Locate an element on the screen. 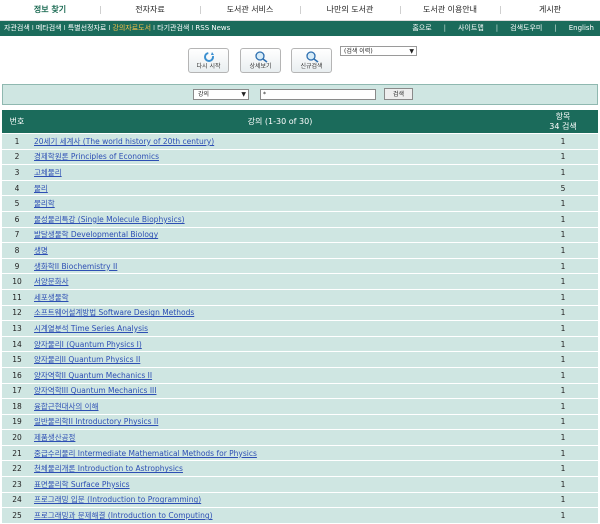 The height and width of the screenshot is (524, 600). row-count: 5 is located at coordinates (563, 188).